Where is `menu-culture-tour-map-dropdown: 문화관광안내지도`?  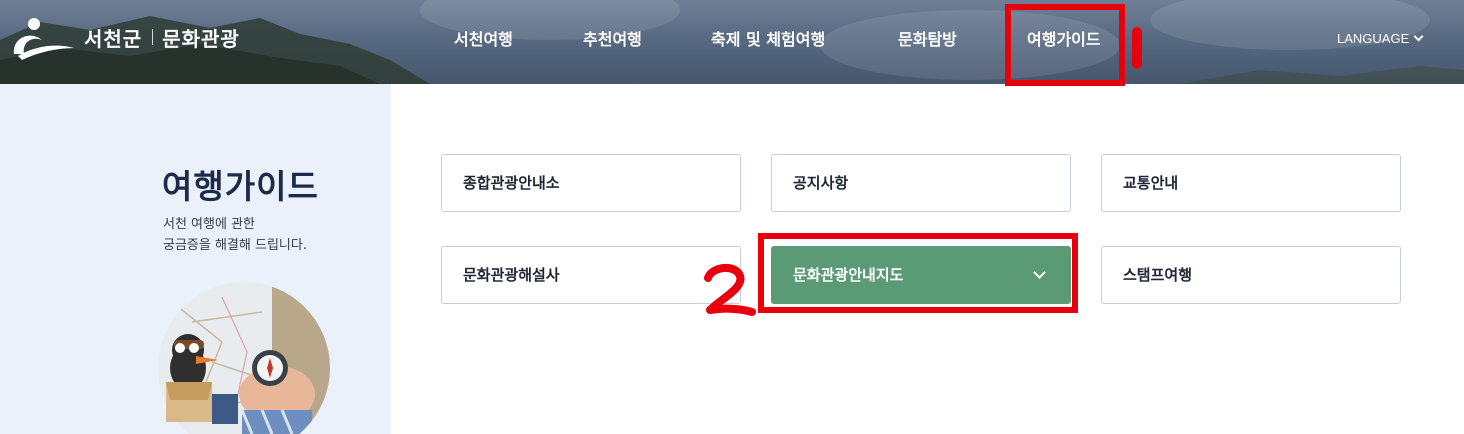
menu-culture-tour-map-dropdown: 문화관광안내지도 is located at coordinates (921, 275).